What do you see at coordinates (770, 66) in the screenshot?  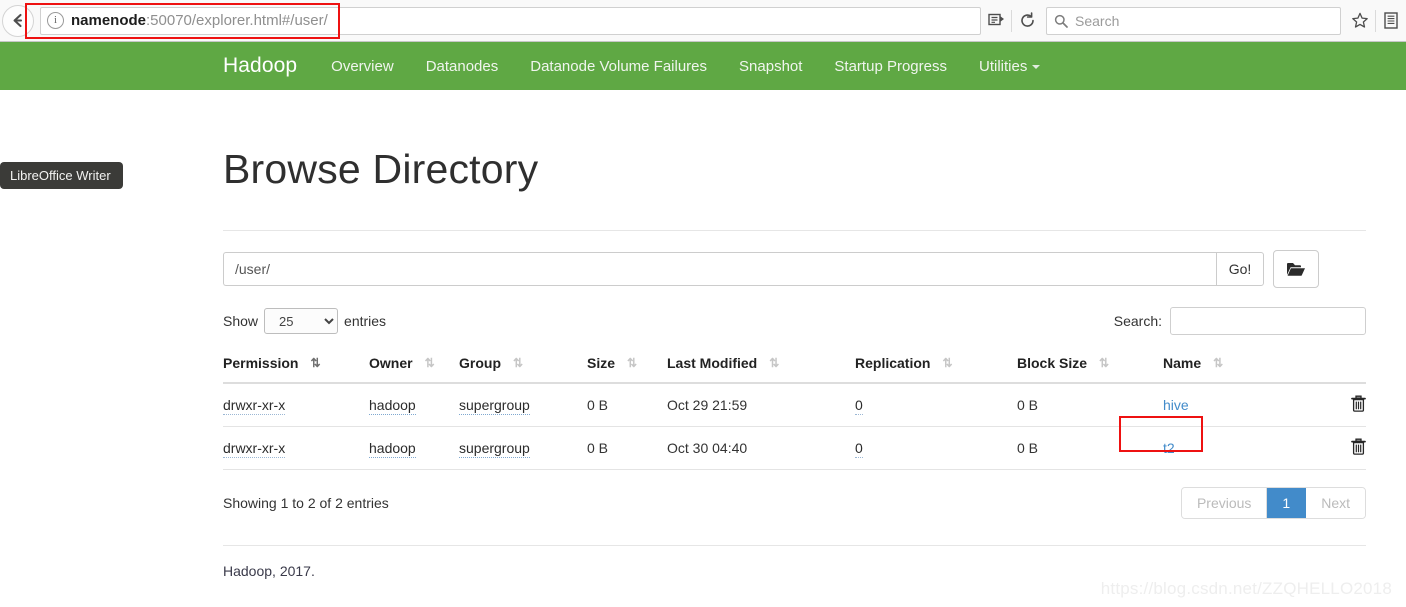 I see `nav-item-snapshot: Snapshot` at bounding box center [770, 66].